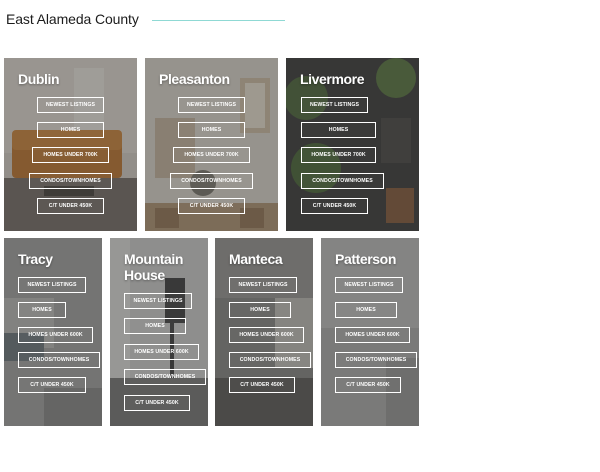  Describe the element at coordinates (39, 79) in the screenshot. I see `card-title: Dublin` at that location.